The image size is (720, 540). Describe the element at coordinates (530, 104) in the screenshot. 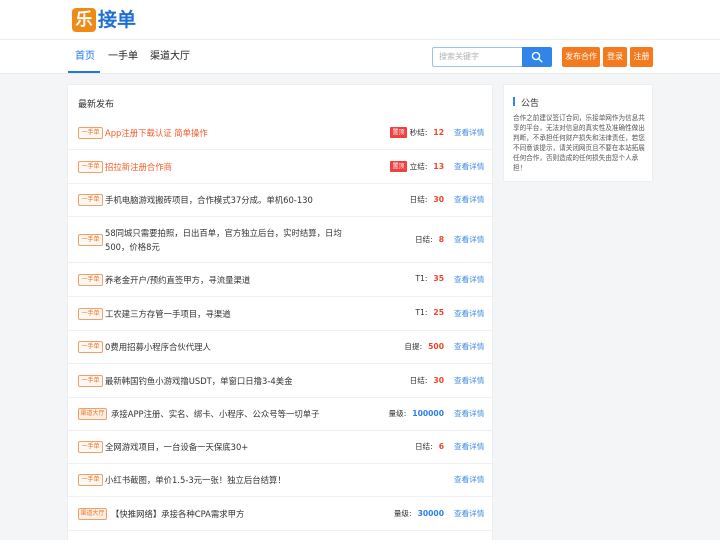

I see `notice-title: 公告` at that location.